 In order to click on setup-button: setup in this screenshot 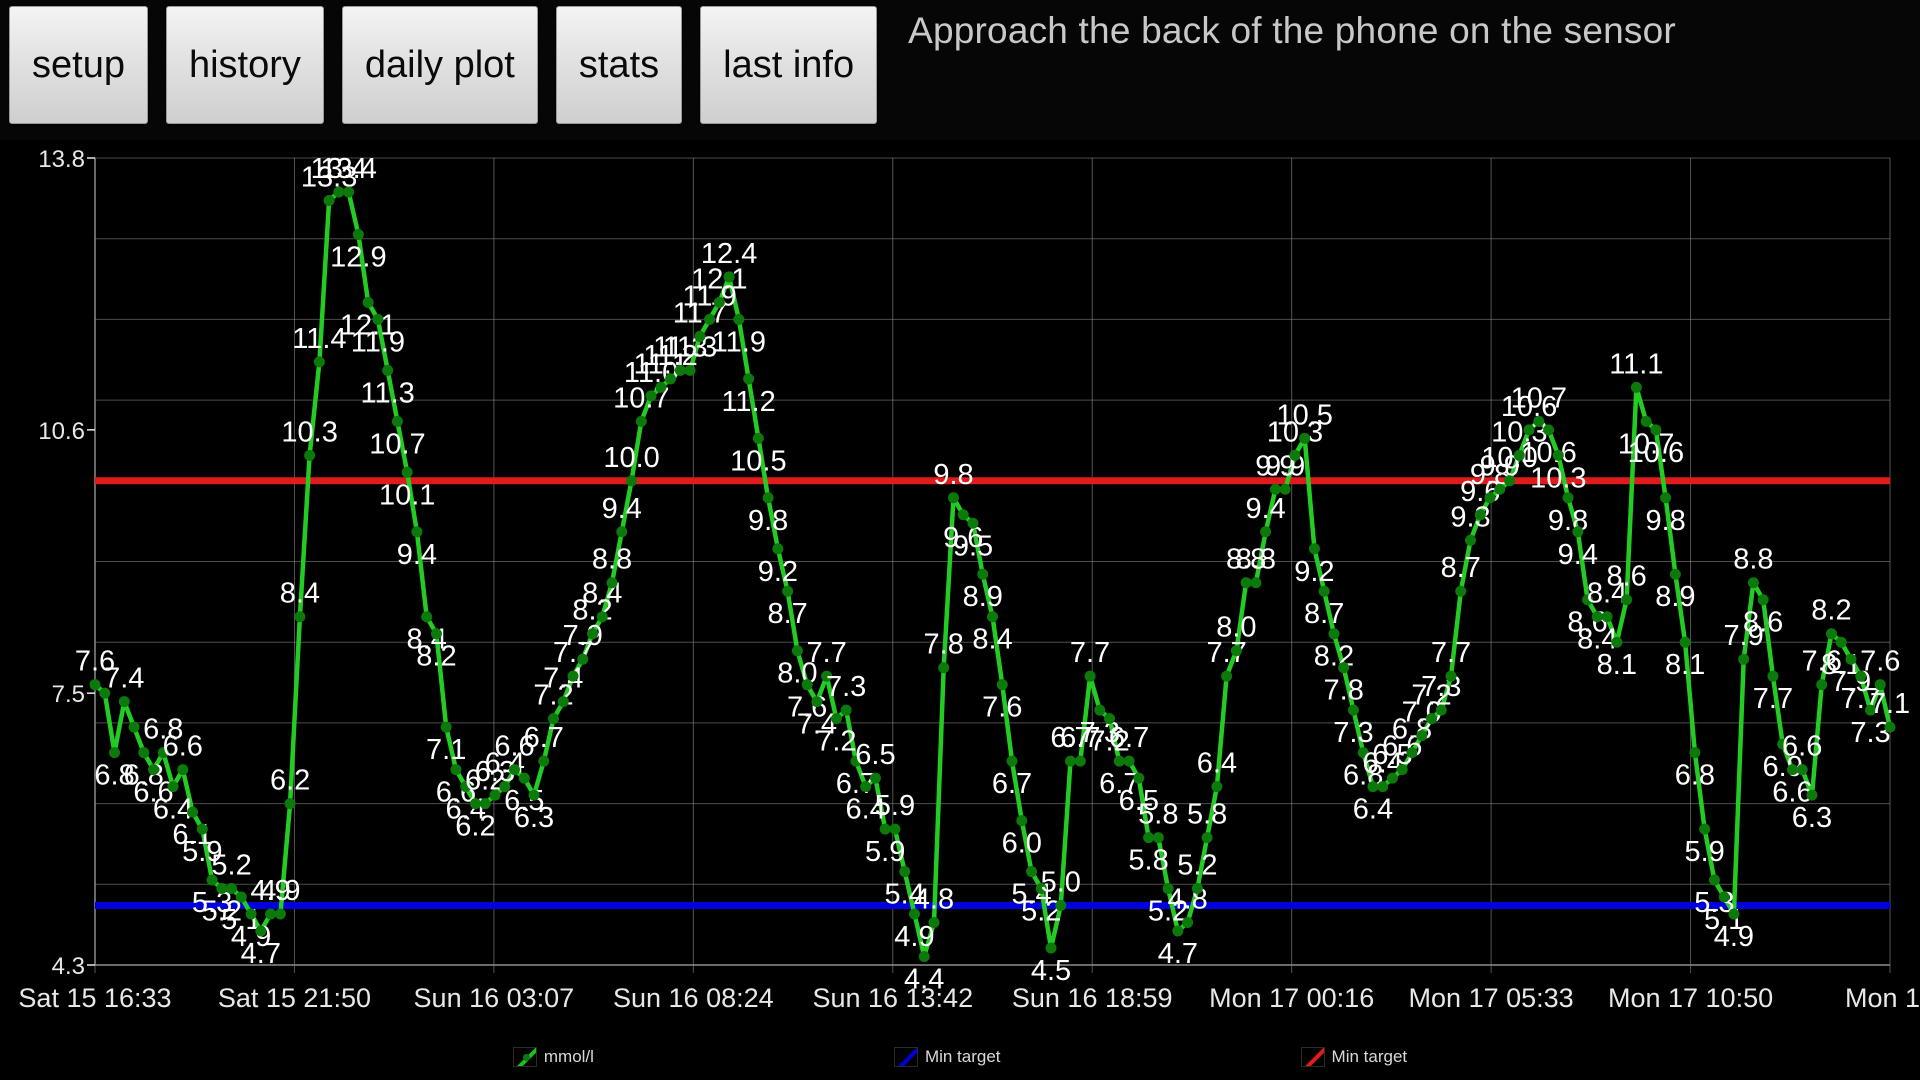, I will do `click(78, 65)`.